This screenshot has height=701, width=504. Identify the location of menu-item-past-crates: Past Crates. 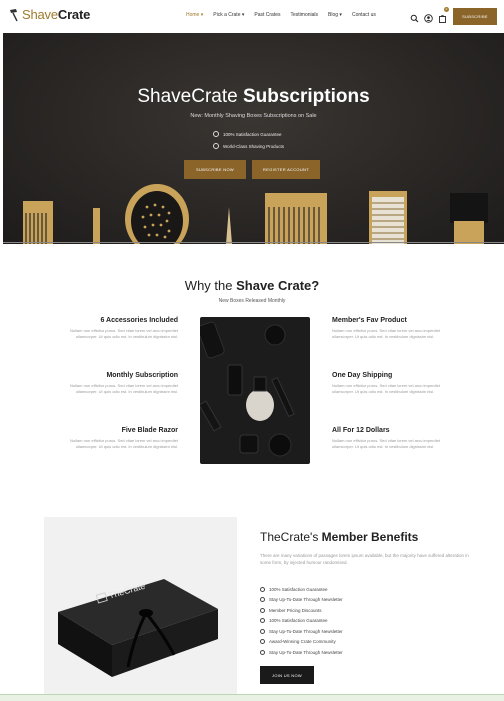
(267, 15).